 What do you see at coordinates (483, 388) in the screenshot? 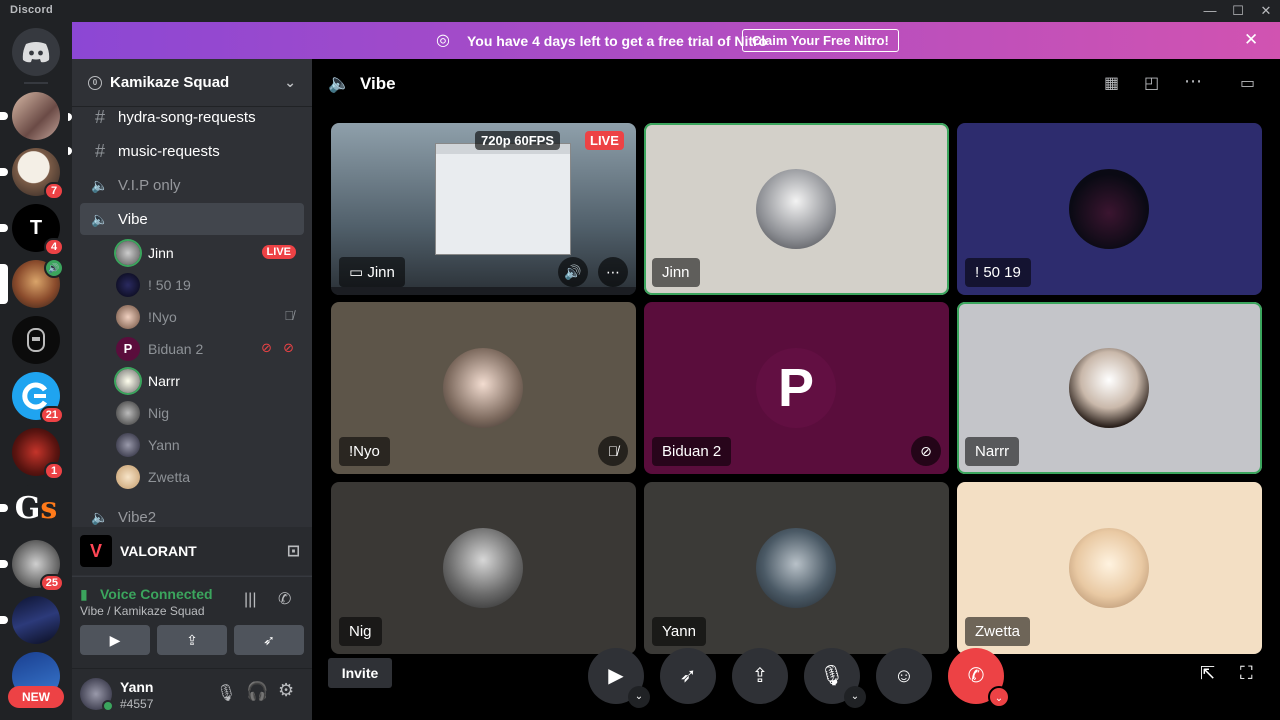
I see `participant-tile: !Nyo 🎙̸` at bounding box center [483, 388].